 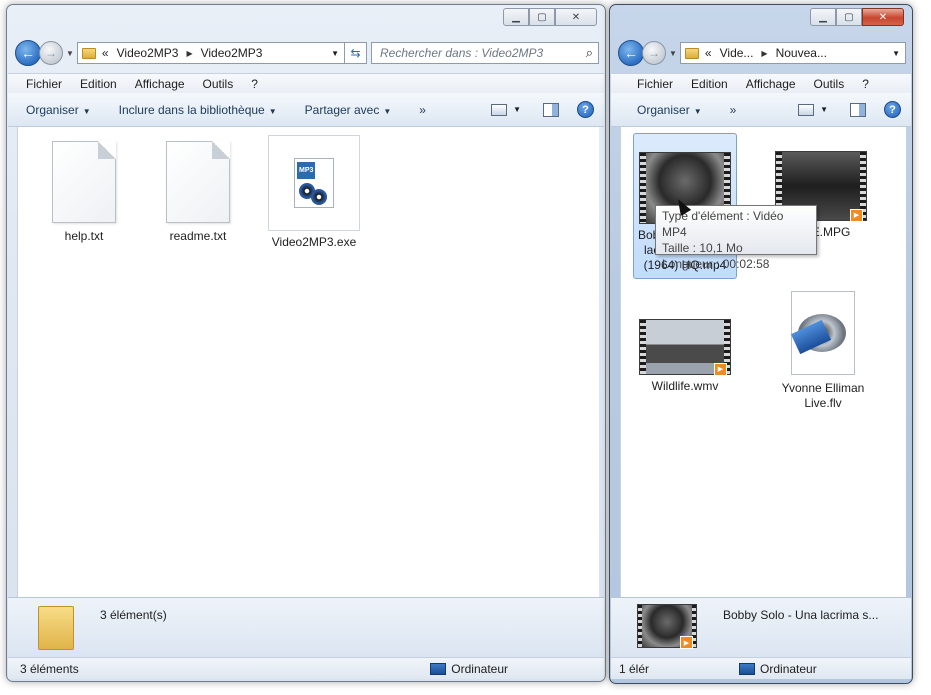 I want to click on search-input: Rechercher dans : Video2MP3 ⌕, so click(x=485, y=53).